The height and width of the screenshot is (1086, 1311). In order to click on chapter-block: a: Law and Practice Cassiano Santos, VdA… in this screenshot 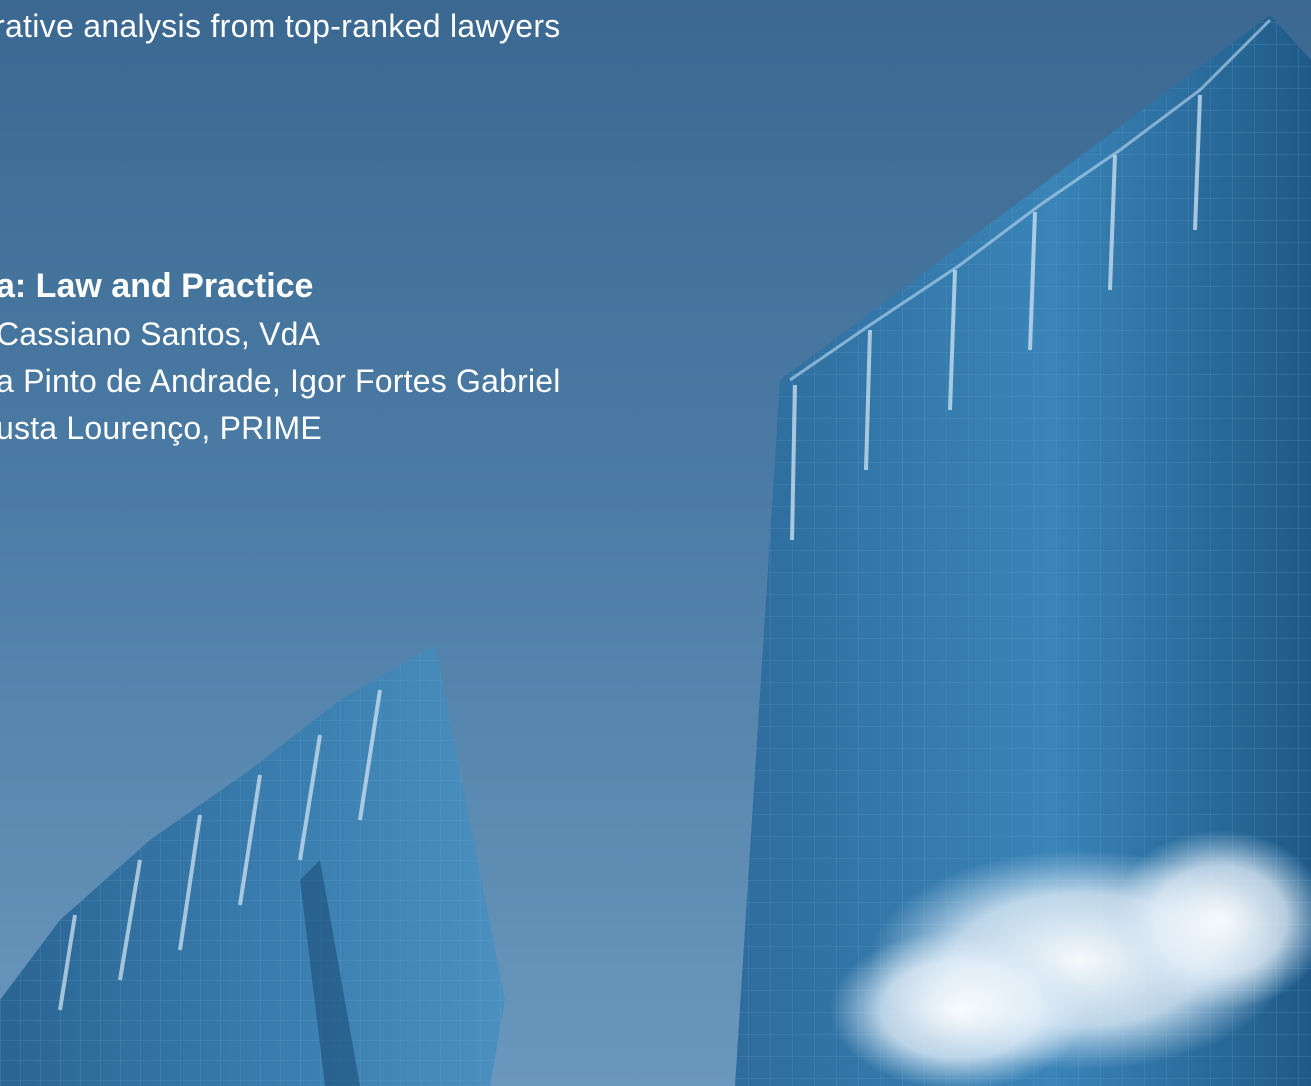, I will do `click(280, 357)`.